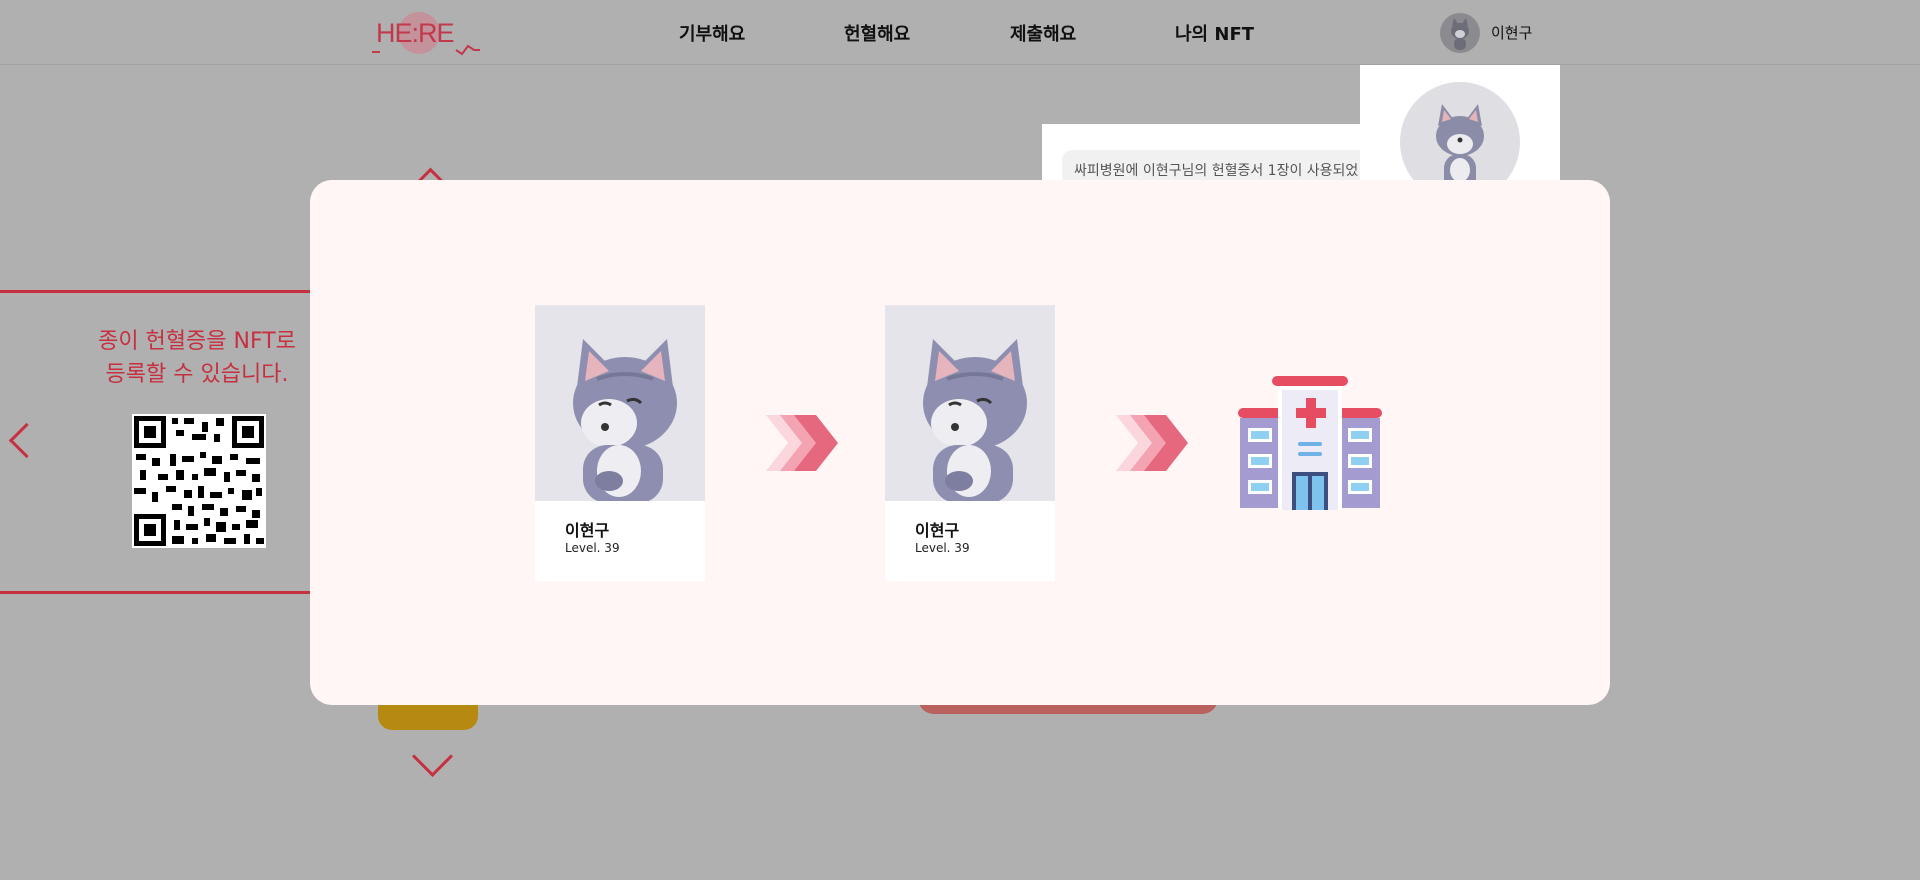 The height and width of the screenshot is (880, 1920). I want to click on cat-avatar-icon, so click(1460, 34).